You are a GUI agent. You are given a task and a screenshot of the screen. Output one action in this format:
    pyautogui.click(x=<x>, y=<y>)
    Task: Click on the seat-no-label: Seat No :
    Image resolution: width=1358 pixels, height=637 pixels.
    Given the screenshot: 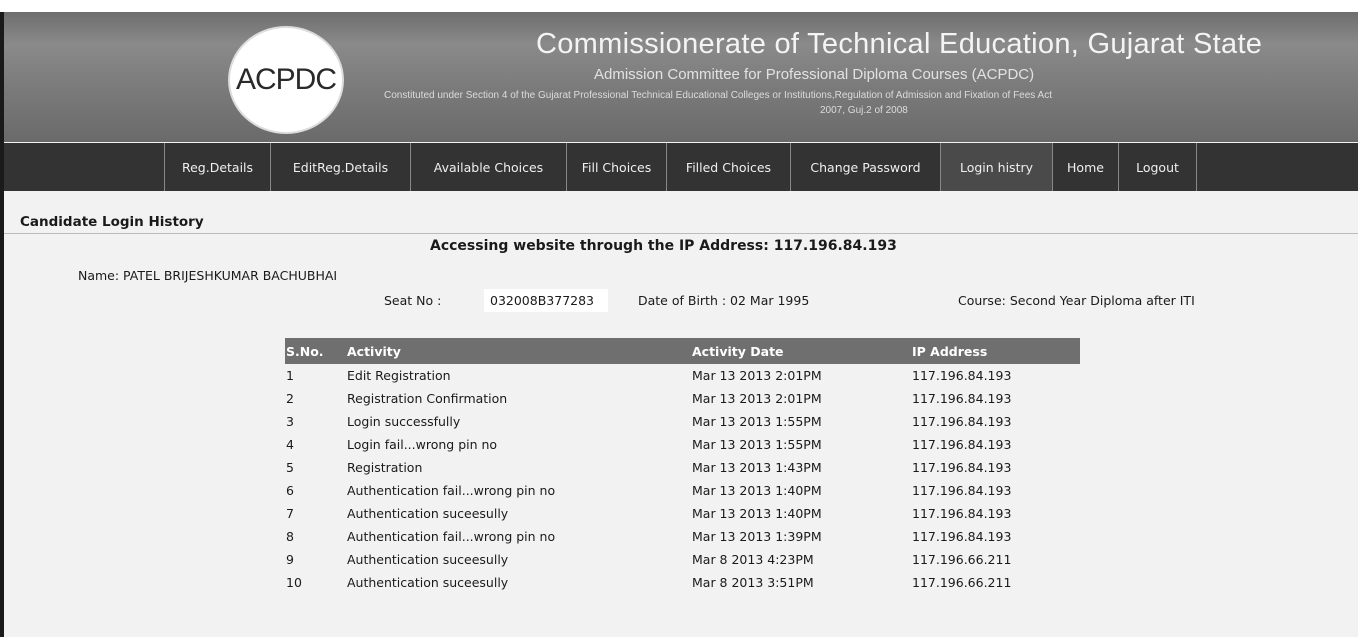 What is the action you would take?
    pyautogui.click(x=413, y=300)
    